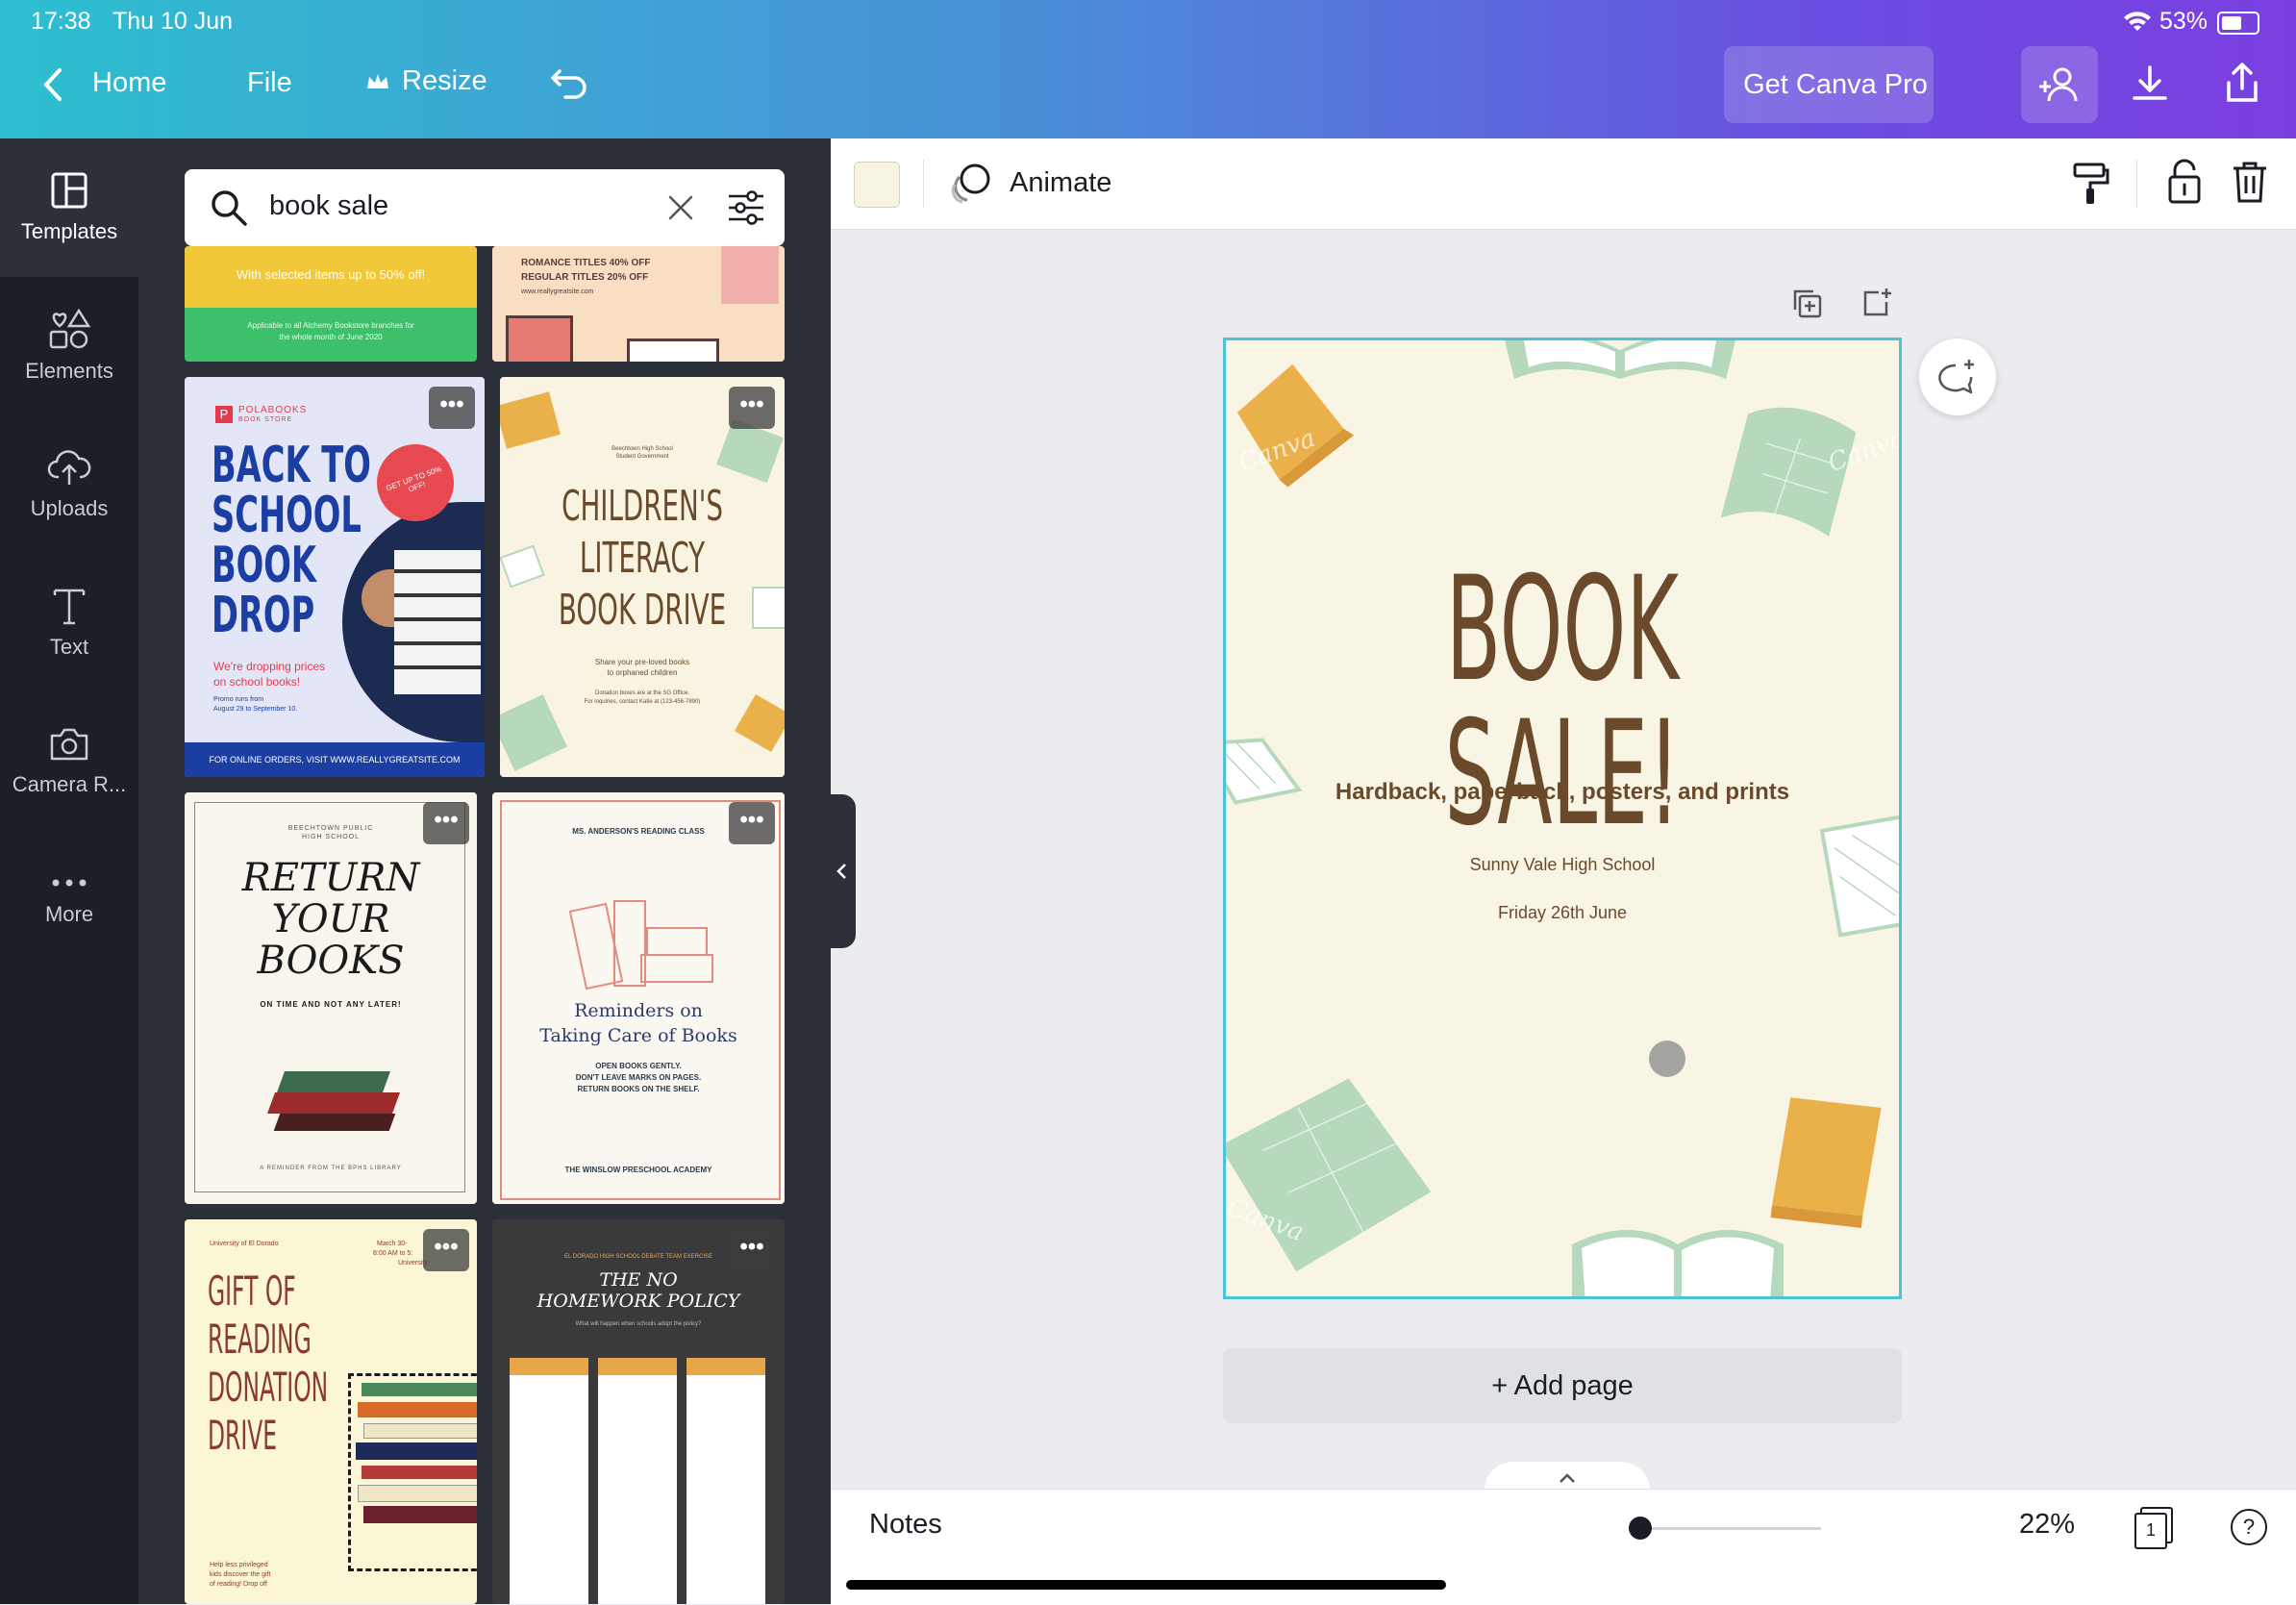  I want to click on status-time: 17:38, so click(61, 21).